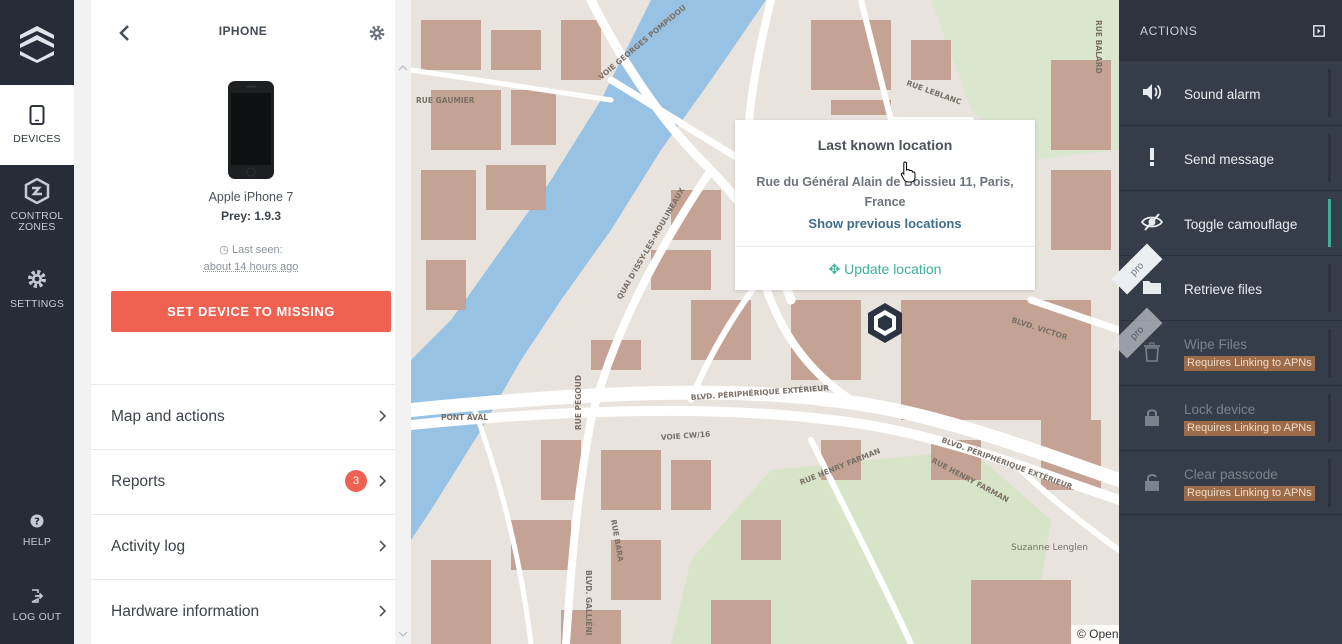 This screenshot has width=1342, height=644. What do you see at coordinates (251, 267) in the screenshot?
I see `last-seen-time: about 14 hours ago` at bounding box center [251, 267].